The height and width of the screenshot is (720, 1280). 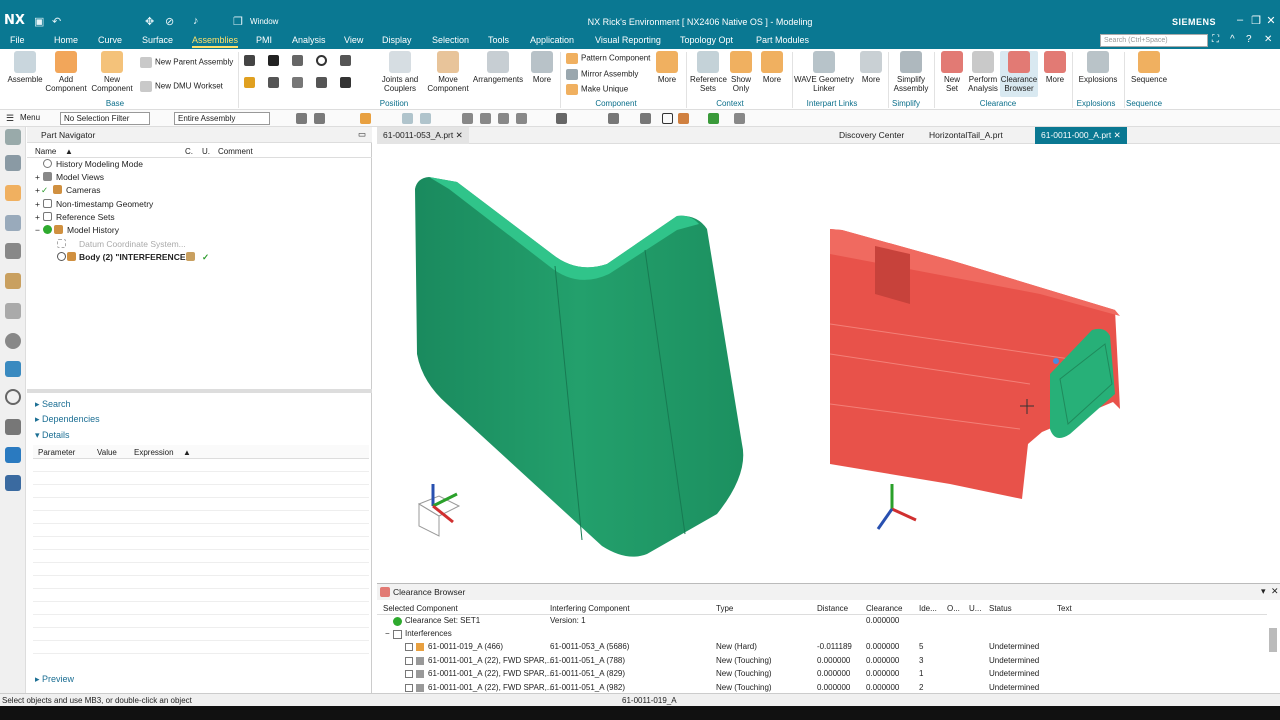 I want to click on settings-icon, so click(x=13, y=137).